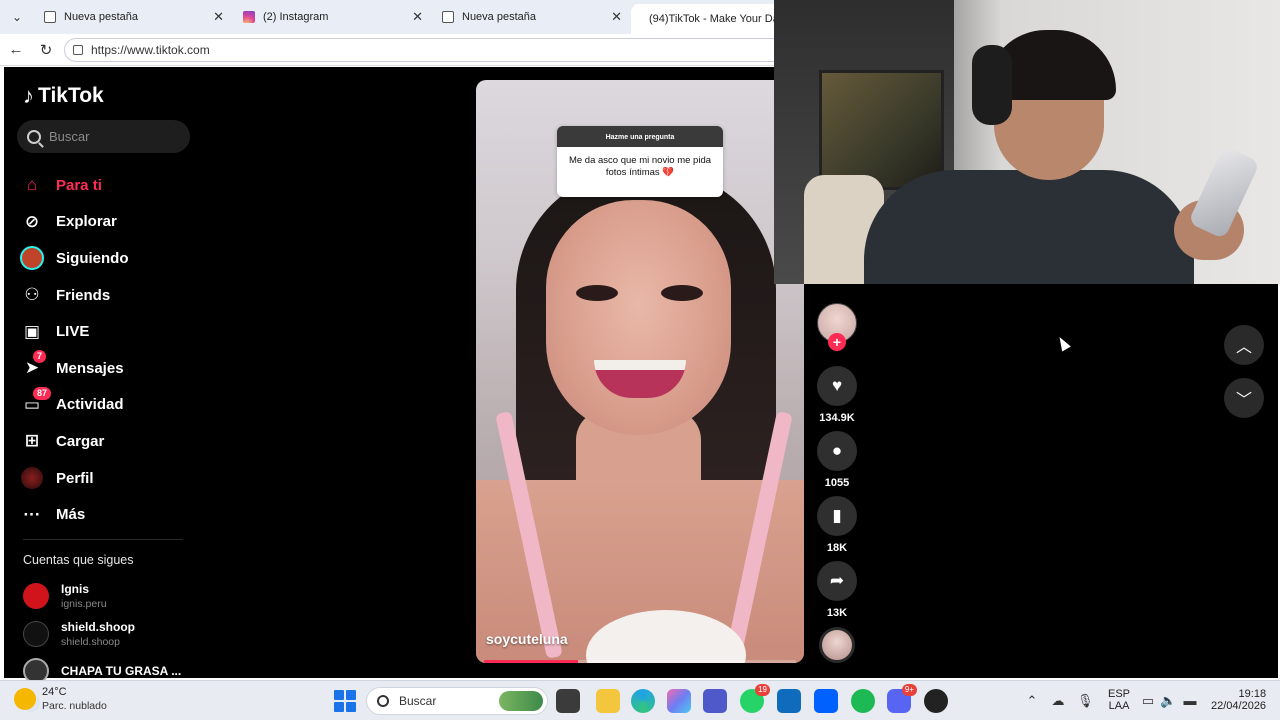  What do you see at coordinates (837, 386) in the screenshot?
I see `heart-icon: ♥` at bounding box center [837, 386].